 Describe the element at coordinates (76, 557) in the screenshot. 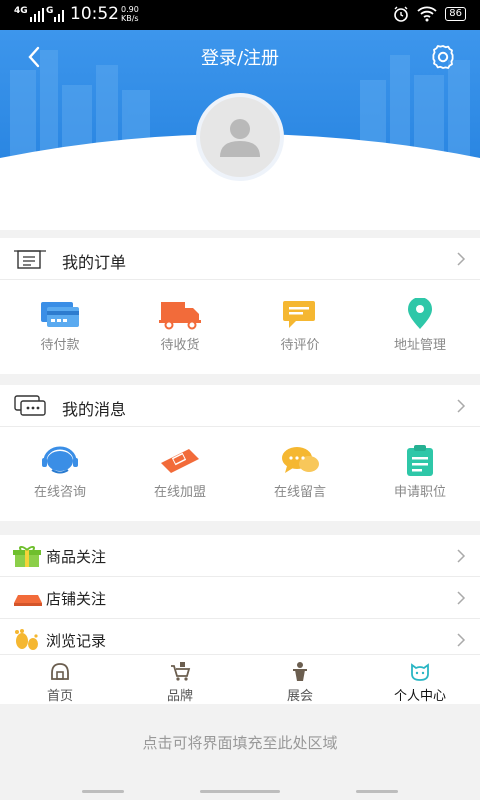

I see `product-follow-label: 商品关注` at that location.